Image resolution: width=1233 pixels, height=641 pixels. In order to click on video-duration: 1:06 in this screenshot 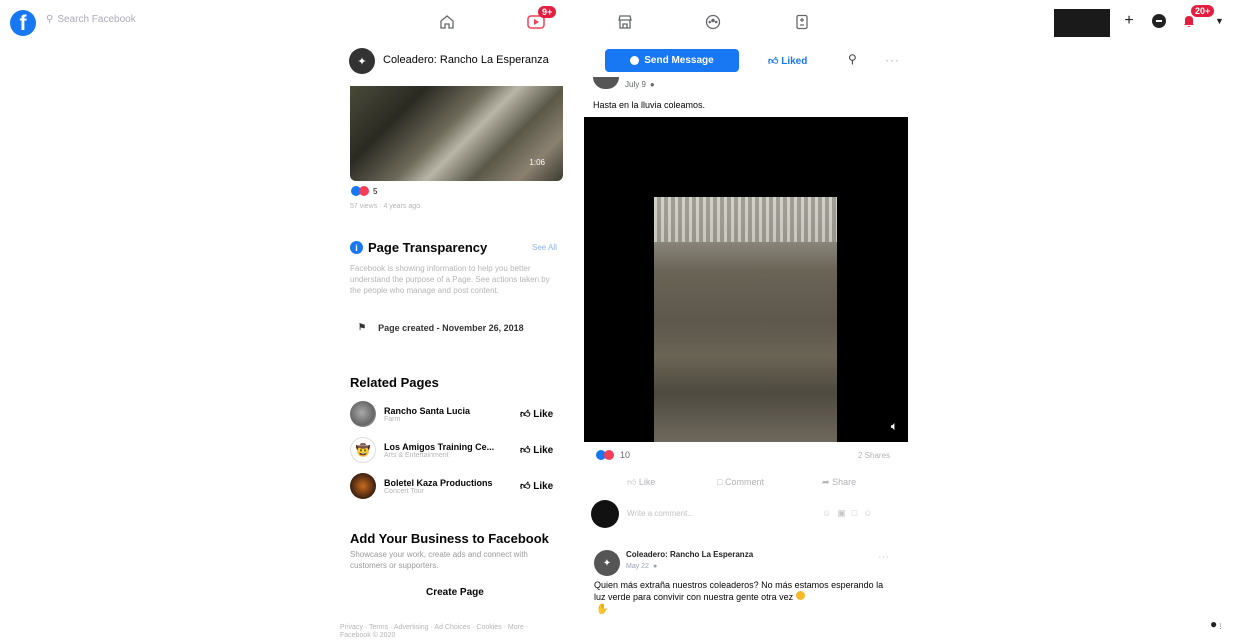, I will do `click(537, 162)`.